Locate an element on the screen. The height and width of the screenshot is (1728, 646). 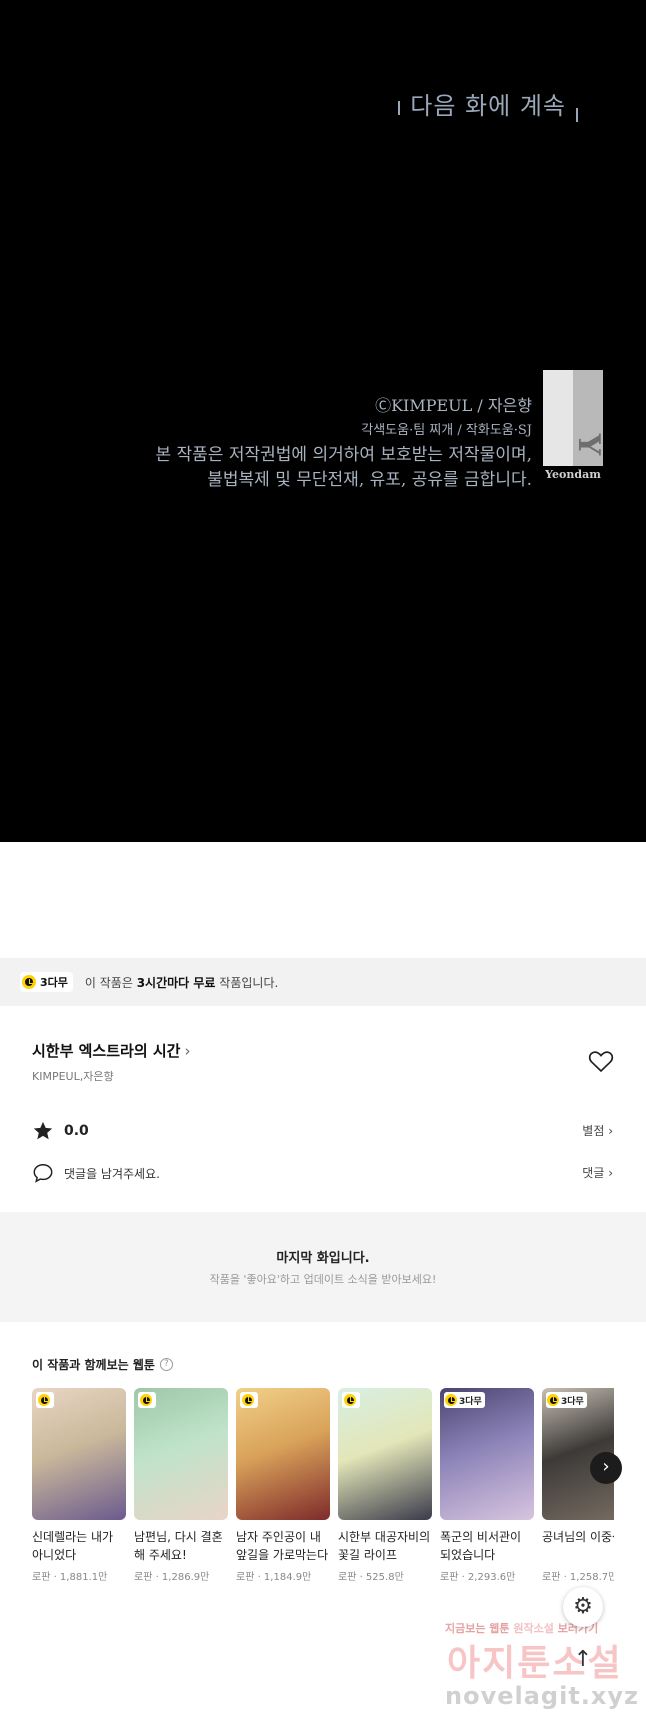
like-button is located at coordinates (601, 1062).